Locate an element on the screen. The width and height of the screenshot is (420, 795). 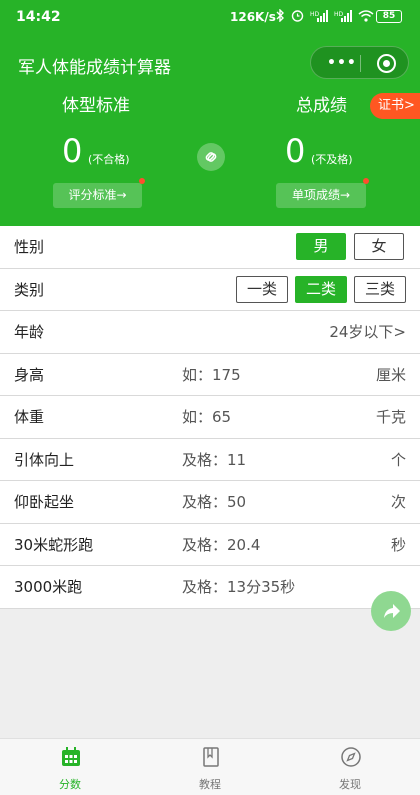
snake-run-row: 30米蛇形跑 及格：20.4 秒 is located at coordinates (210, 545).